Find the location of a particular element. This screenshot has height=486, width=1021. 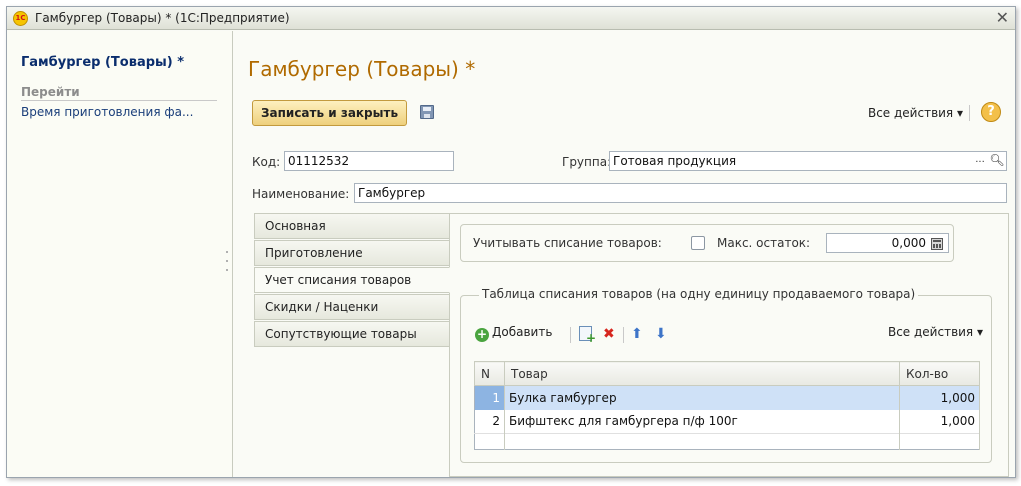

save-icon is located at coordinates (427, 112).